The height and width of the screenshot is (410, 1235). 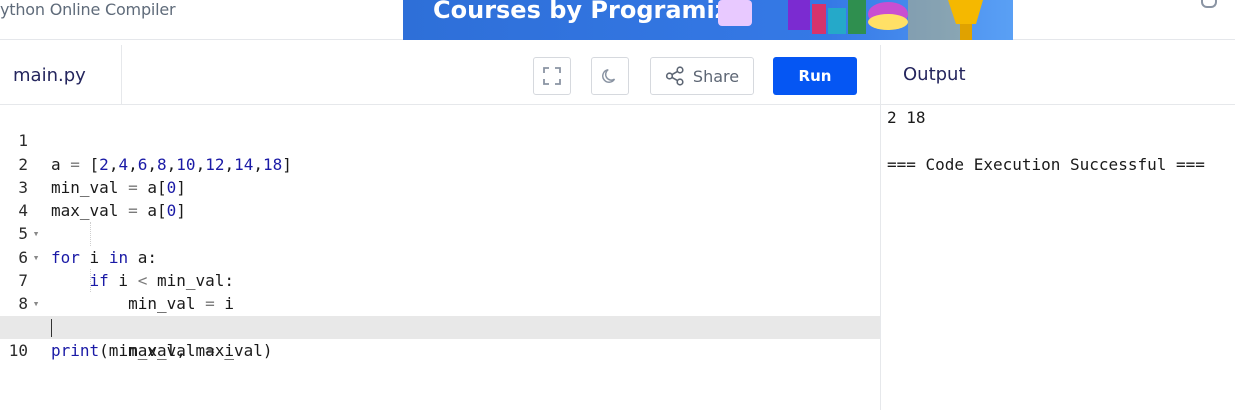 I want to click on moon-icon, so click(x=609, y=75).